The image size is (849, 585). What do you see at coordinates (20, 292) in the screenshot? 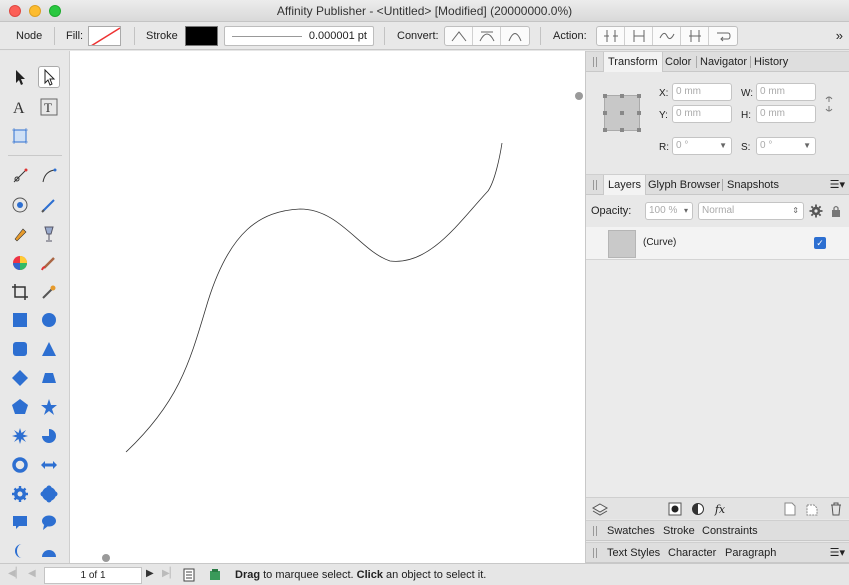
I see `crop-tool` at bounding box center [20, 292].